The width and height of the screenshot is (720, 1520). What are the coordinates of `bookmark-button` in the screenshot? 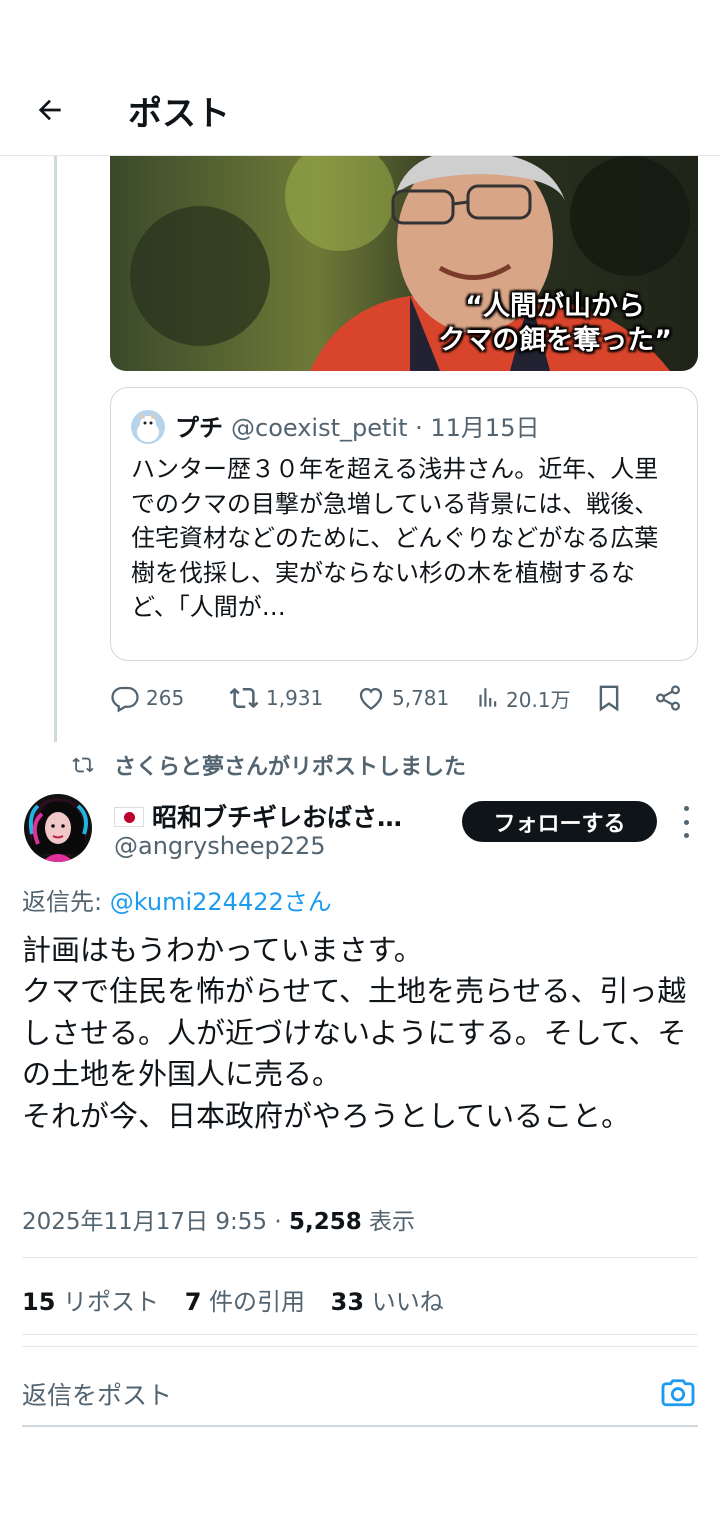 It's located at (609, 698).